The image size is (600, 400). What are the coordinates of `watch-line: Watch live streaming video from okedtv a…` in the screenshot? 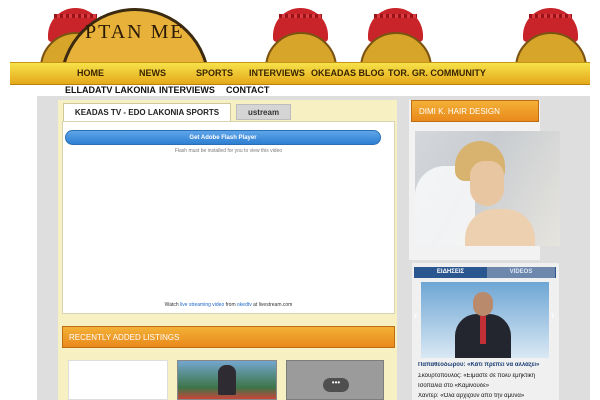 It's located at (228, 305).